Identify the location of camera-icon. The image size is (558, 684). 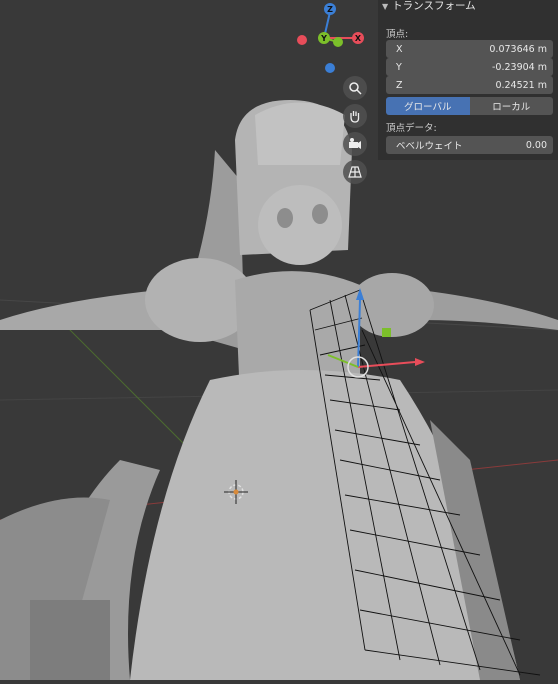
(355, 144).